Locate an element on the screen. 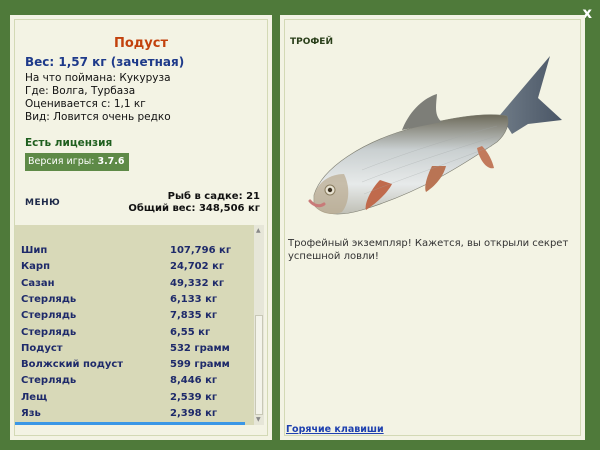  fish-item-name: Шип is located at coordinates (34, 250).